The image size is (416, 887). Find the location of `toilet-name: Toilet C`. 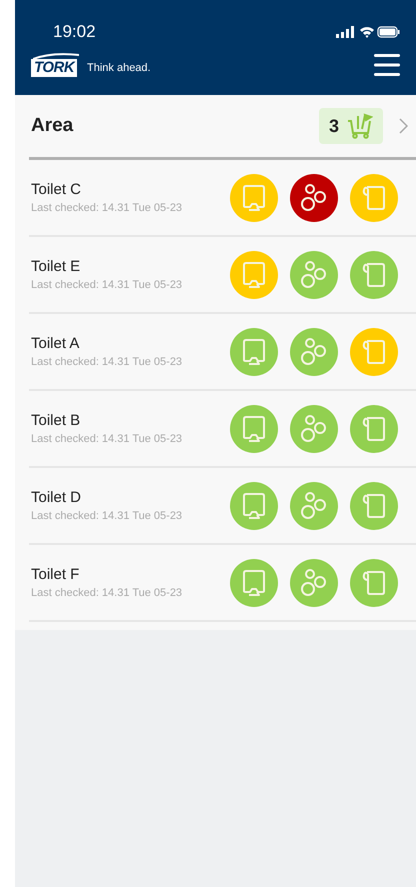

toilet-name: Toilet C is located at coordinates (56, 189).